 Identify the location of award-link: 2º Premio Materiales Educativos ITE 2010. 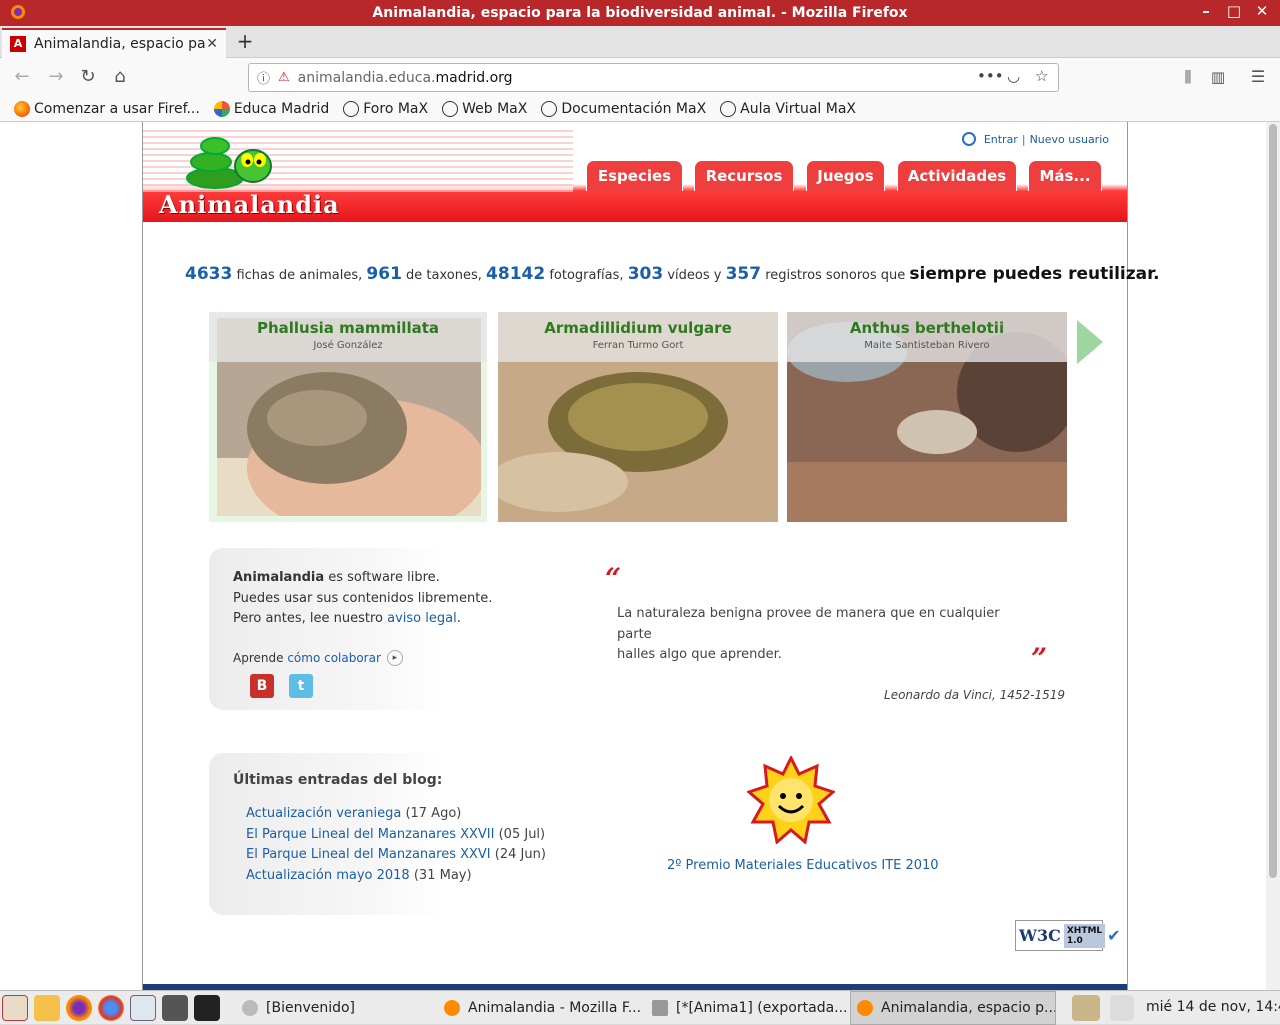
(803, 865).